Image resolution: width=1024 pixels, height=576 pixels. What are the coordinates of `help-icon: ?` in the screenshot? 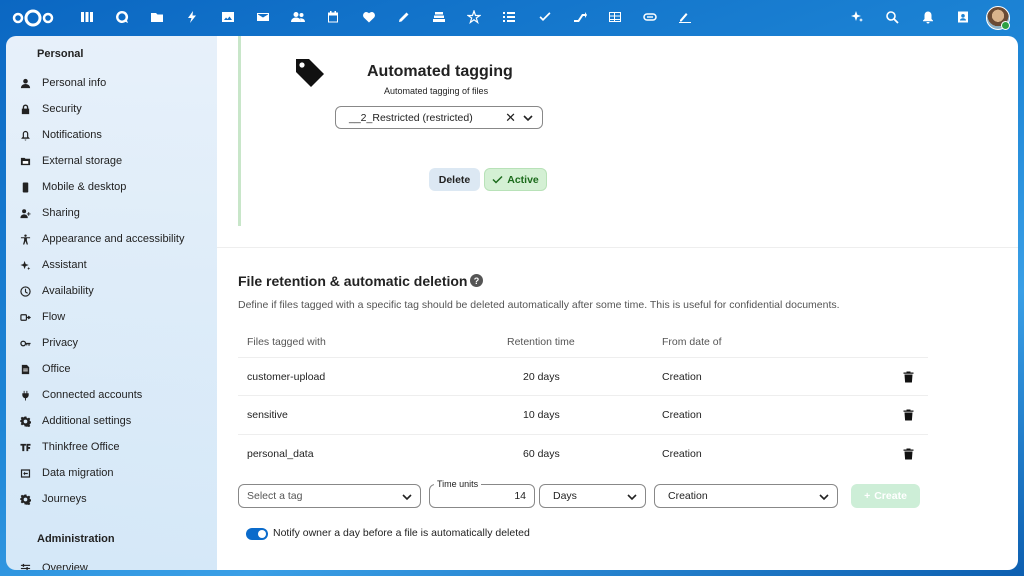 It's located at (476, 280).